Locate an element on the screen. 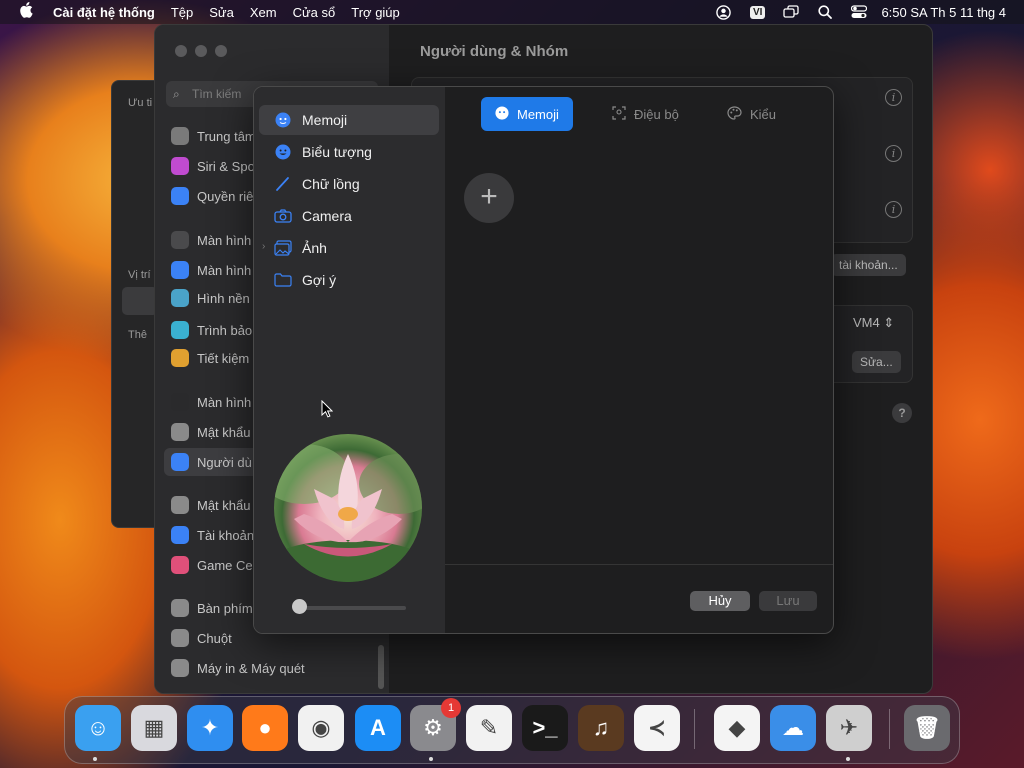 This screenshot has width=1024, height=768. sidebar-item-label: Game Ce is located at coordinates (225, 565).